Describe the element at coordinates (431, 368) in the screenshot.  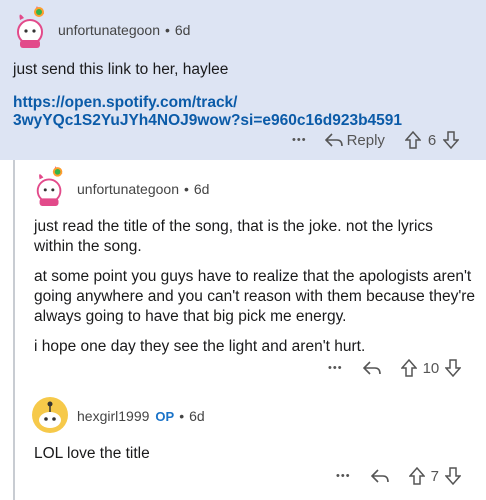
I see `vote-count: 10` at that location.